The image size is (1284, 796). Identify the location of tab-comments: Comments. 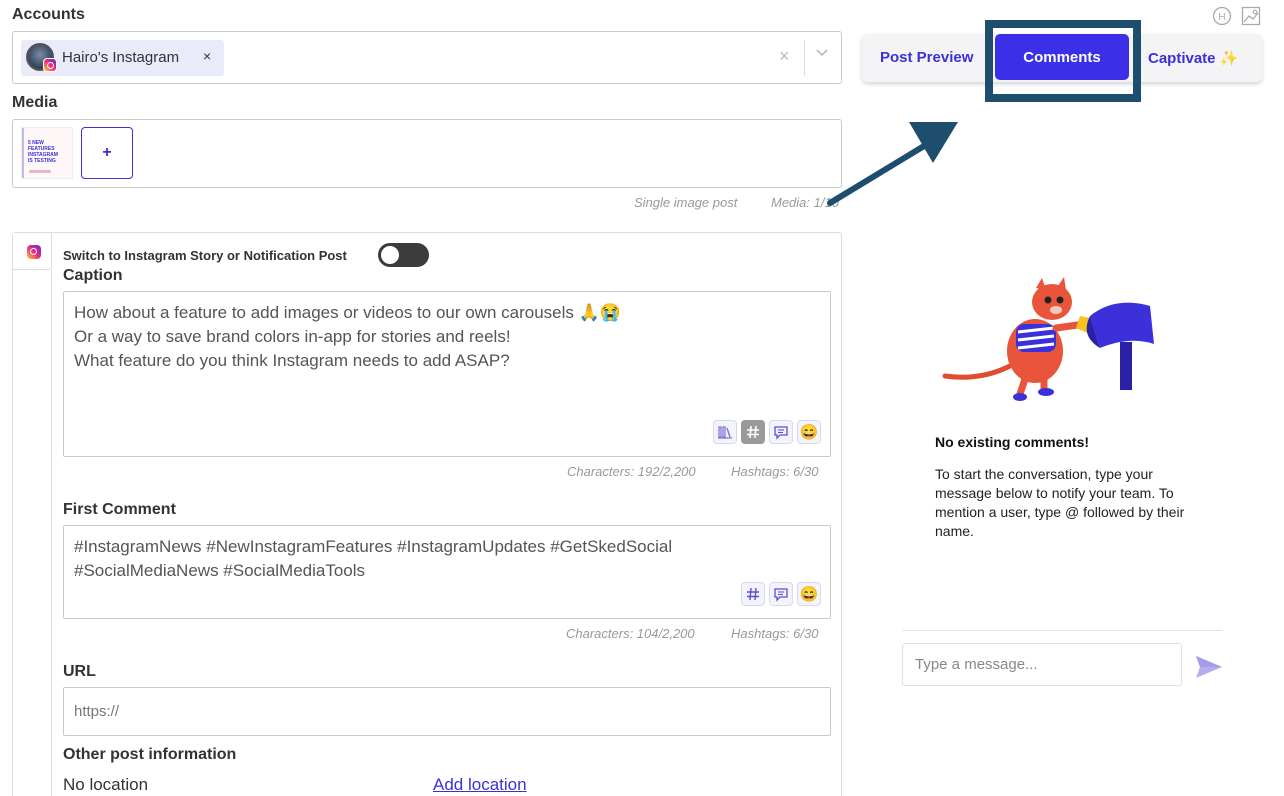
(1062, 57).